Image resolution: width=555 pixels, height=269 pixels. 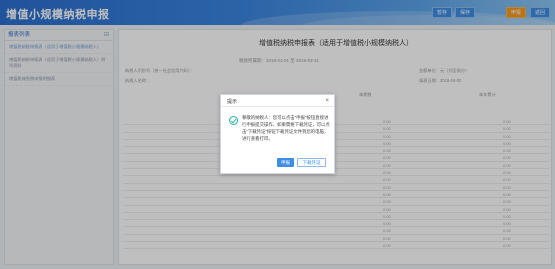 I want to click on check-circle-icon, so click(x=233, y=120).